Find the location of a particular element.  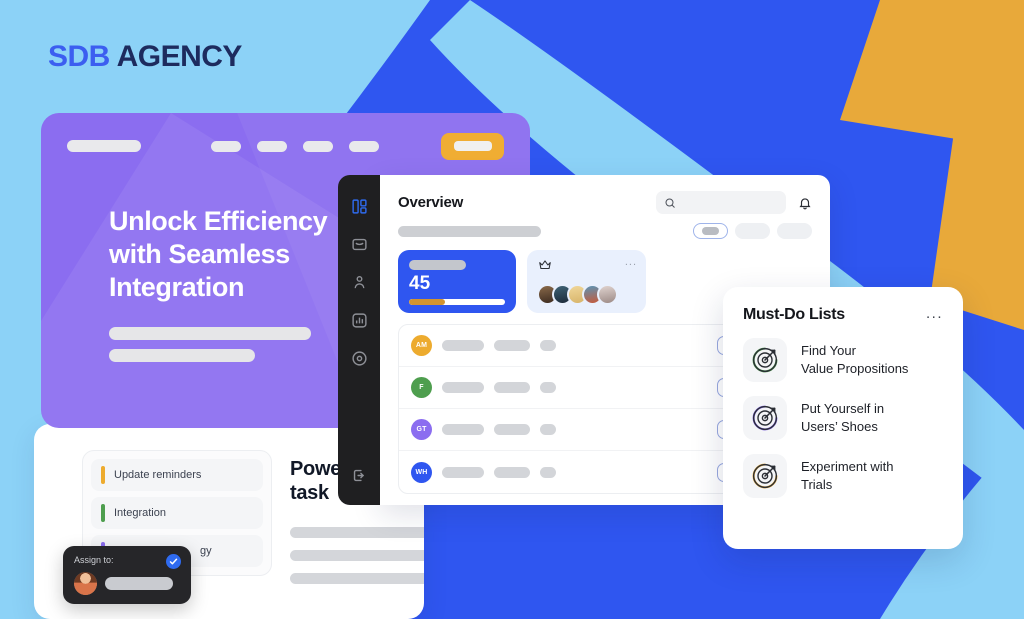

list-item-label: gy is located at coordinates (206, 551).